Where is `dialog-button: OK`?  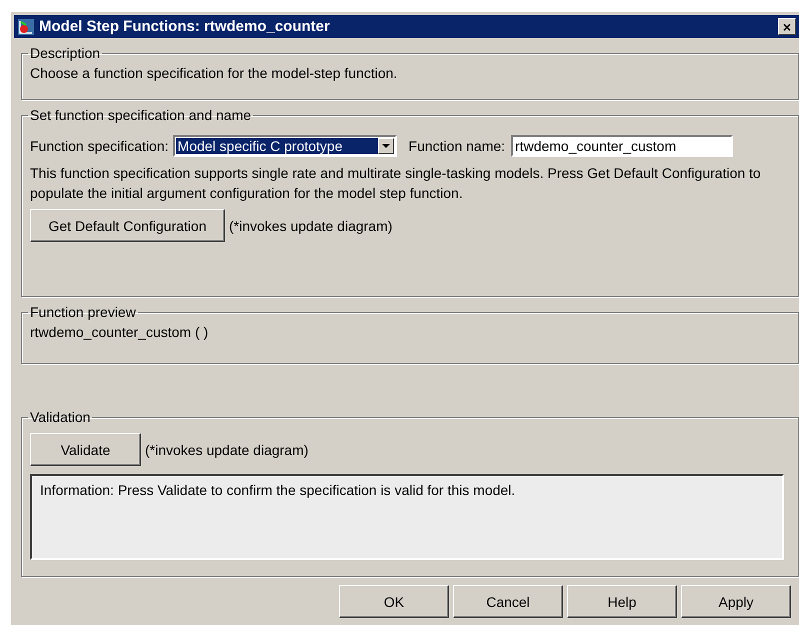
dialog-button: OK is located at coordinates (394, 601).